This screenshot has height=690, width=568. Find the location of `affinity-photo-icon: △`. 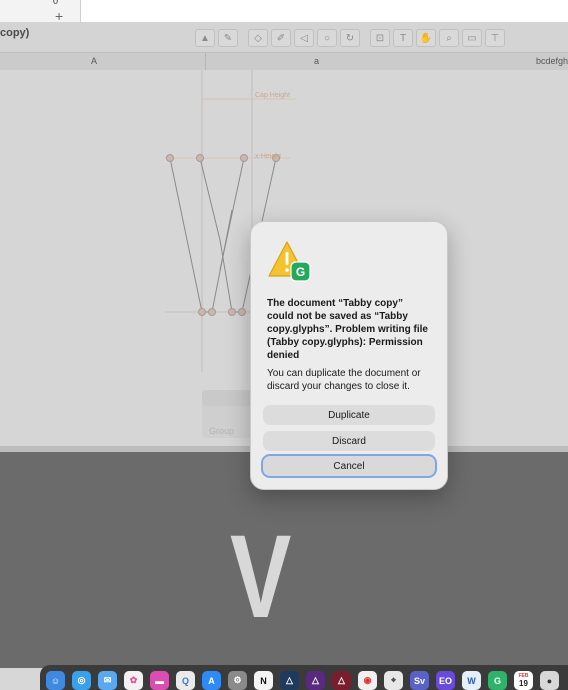

affinity-photo-icon: △ is located at coordinates (315, 680).